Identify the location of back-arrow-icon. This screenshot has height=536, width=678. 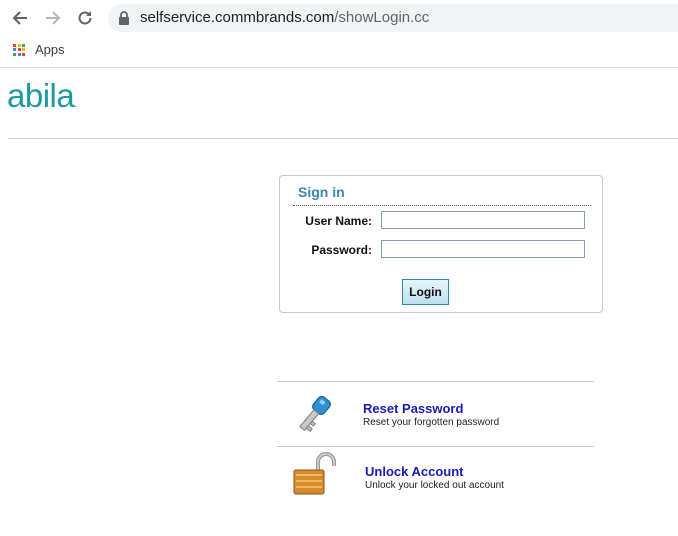
(19, 18).